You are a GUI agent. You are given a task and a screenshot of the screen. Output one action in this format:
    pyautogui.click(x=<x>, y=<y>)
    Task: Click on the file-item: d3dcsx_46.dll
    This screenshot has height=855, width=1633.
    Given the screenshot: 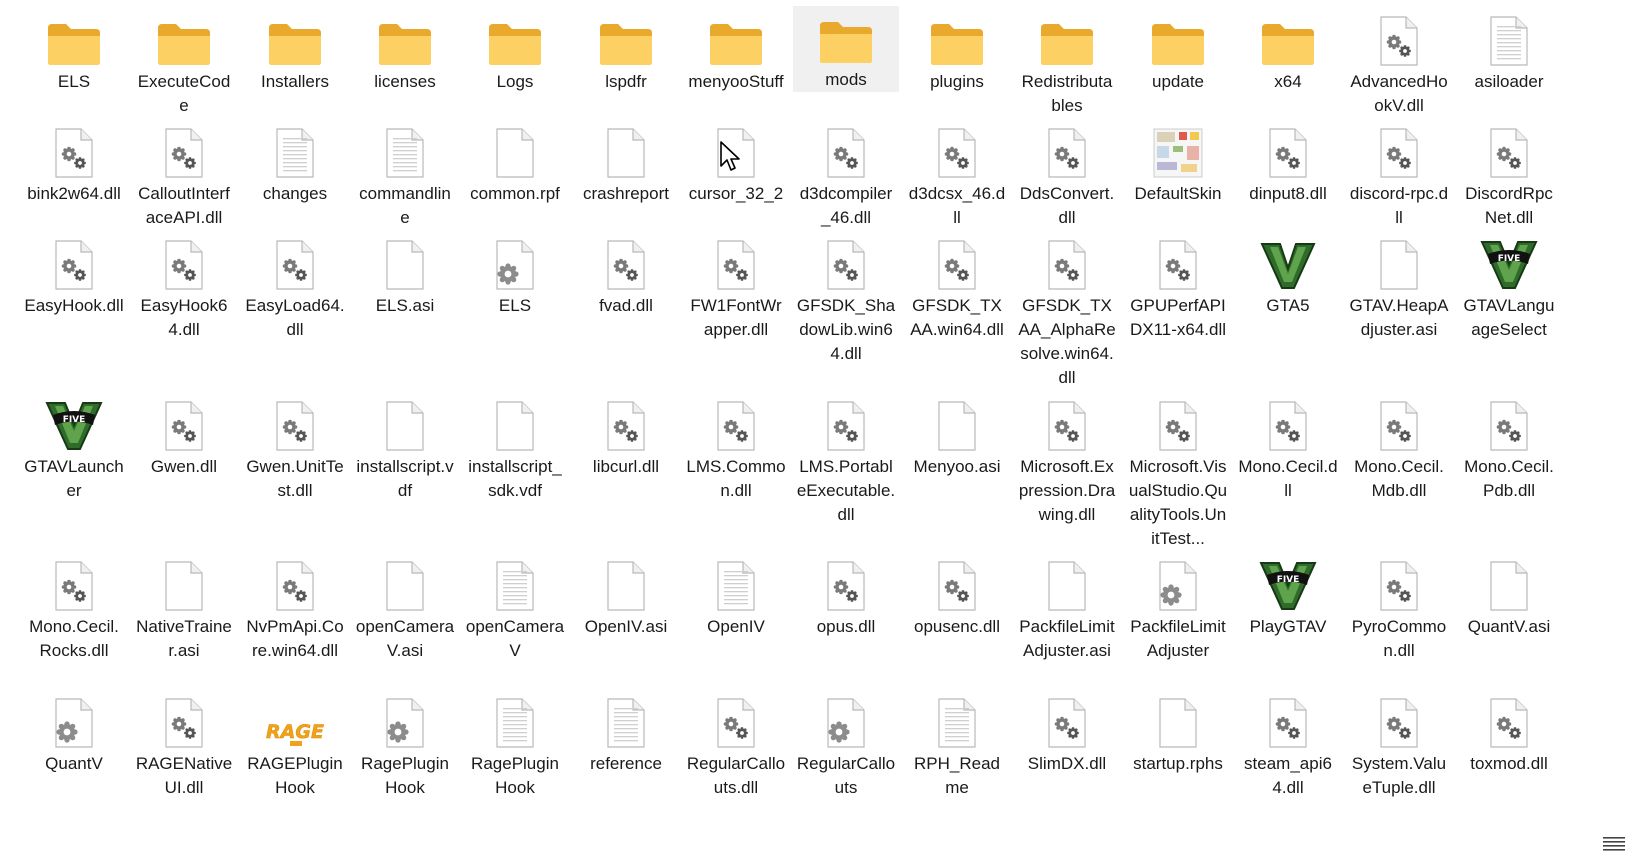 What is the action you would take?
    pyautogui.click(x=957, y=174)
    